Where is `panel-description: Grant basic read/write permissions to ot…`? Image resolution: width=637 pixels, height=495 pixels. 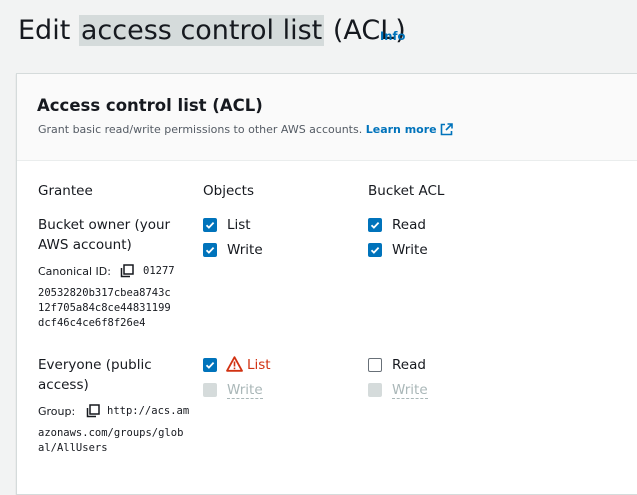
panel-description: Grant basic read/write permissions to ot… is located at coordinates (245, 131).